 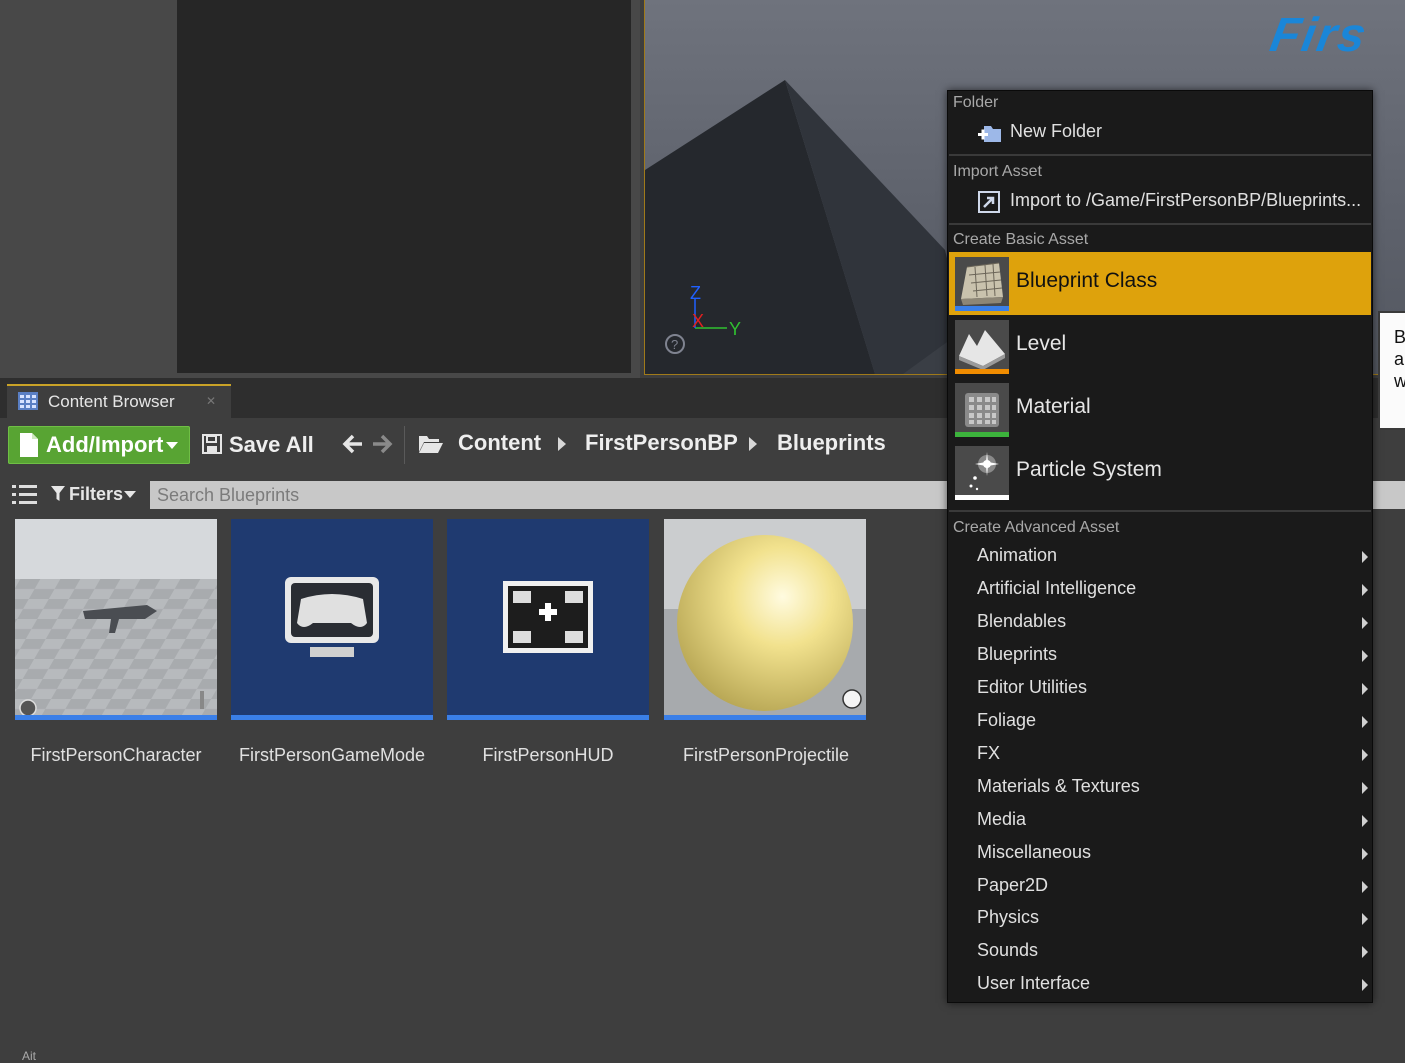 What do you see at coordinates (1160, 787) in the screenshot?
I see `menu-item-materials-textures: Materials & Textures` at bounding box center [1160, 787].